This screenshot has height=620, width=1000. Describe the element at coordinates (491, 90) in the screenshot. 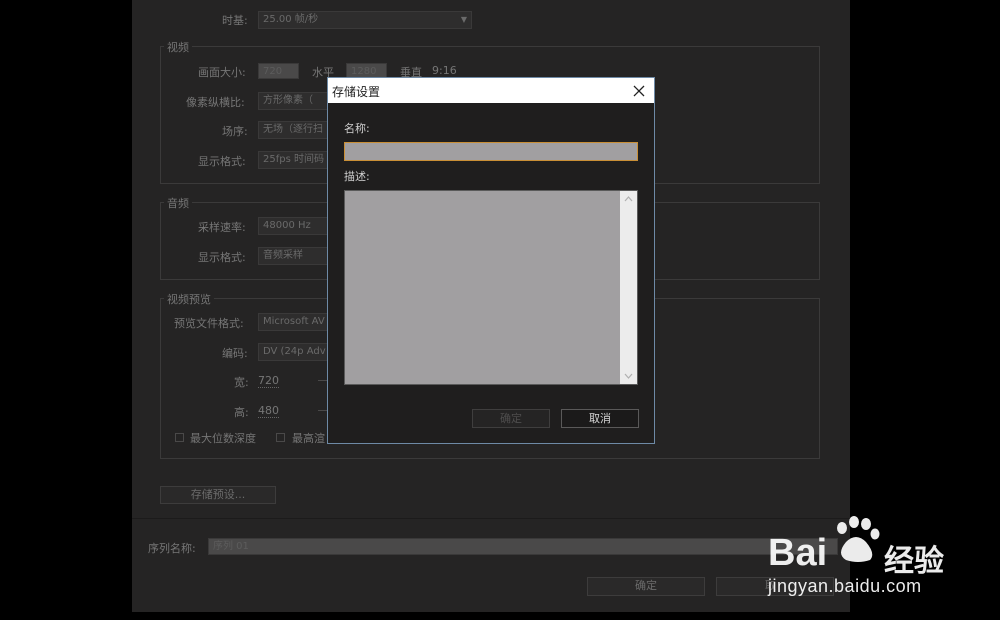

I see `modal-titlebar: 存储设置` at that location.